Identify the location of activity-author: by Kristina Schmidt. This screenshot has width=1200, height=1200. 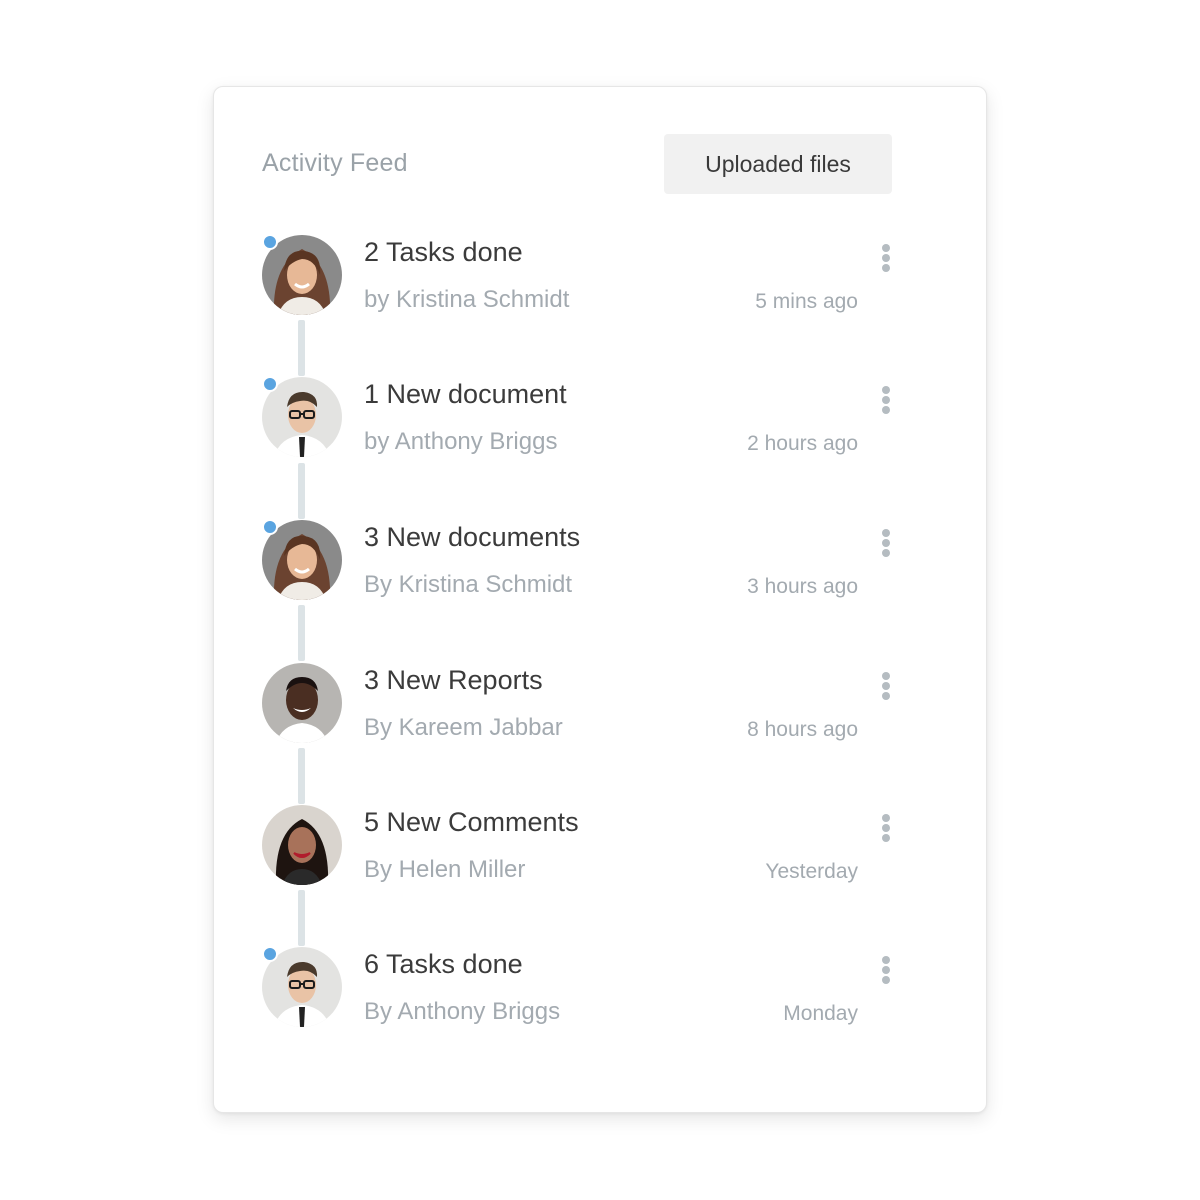
(467, 299).